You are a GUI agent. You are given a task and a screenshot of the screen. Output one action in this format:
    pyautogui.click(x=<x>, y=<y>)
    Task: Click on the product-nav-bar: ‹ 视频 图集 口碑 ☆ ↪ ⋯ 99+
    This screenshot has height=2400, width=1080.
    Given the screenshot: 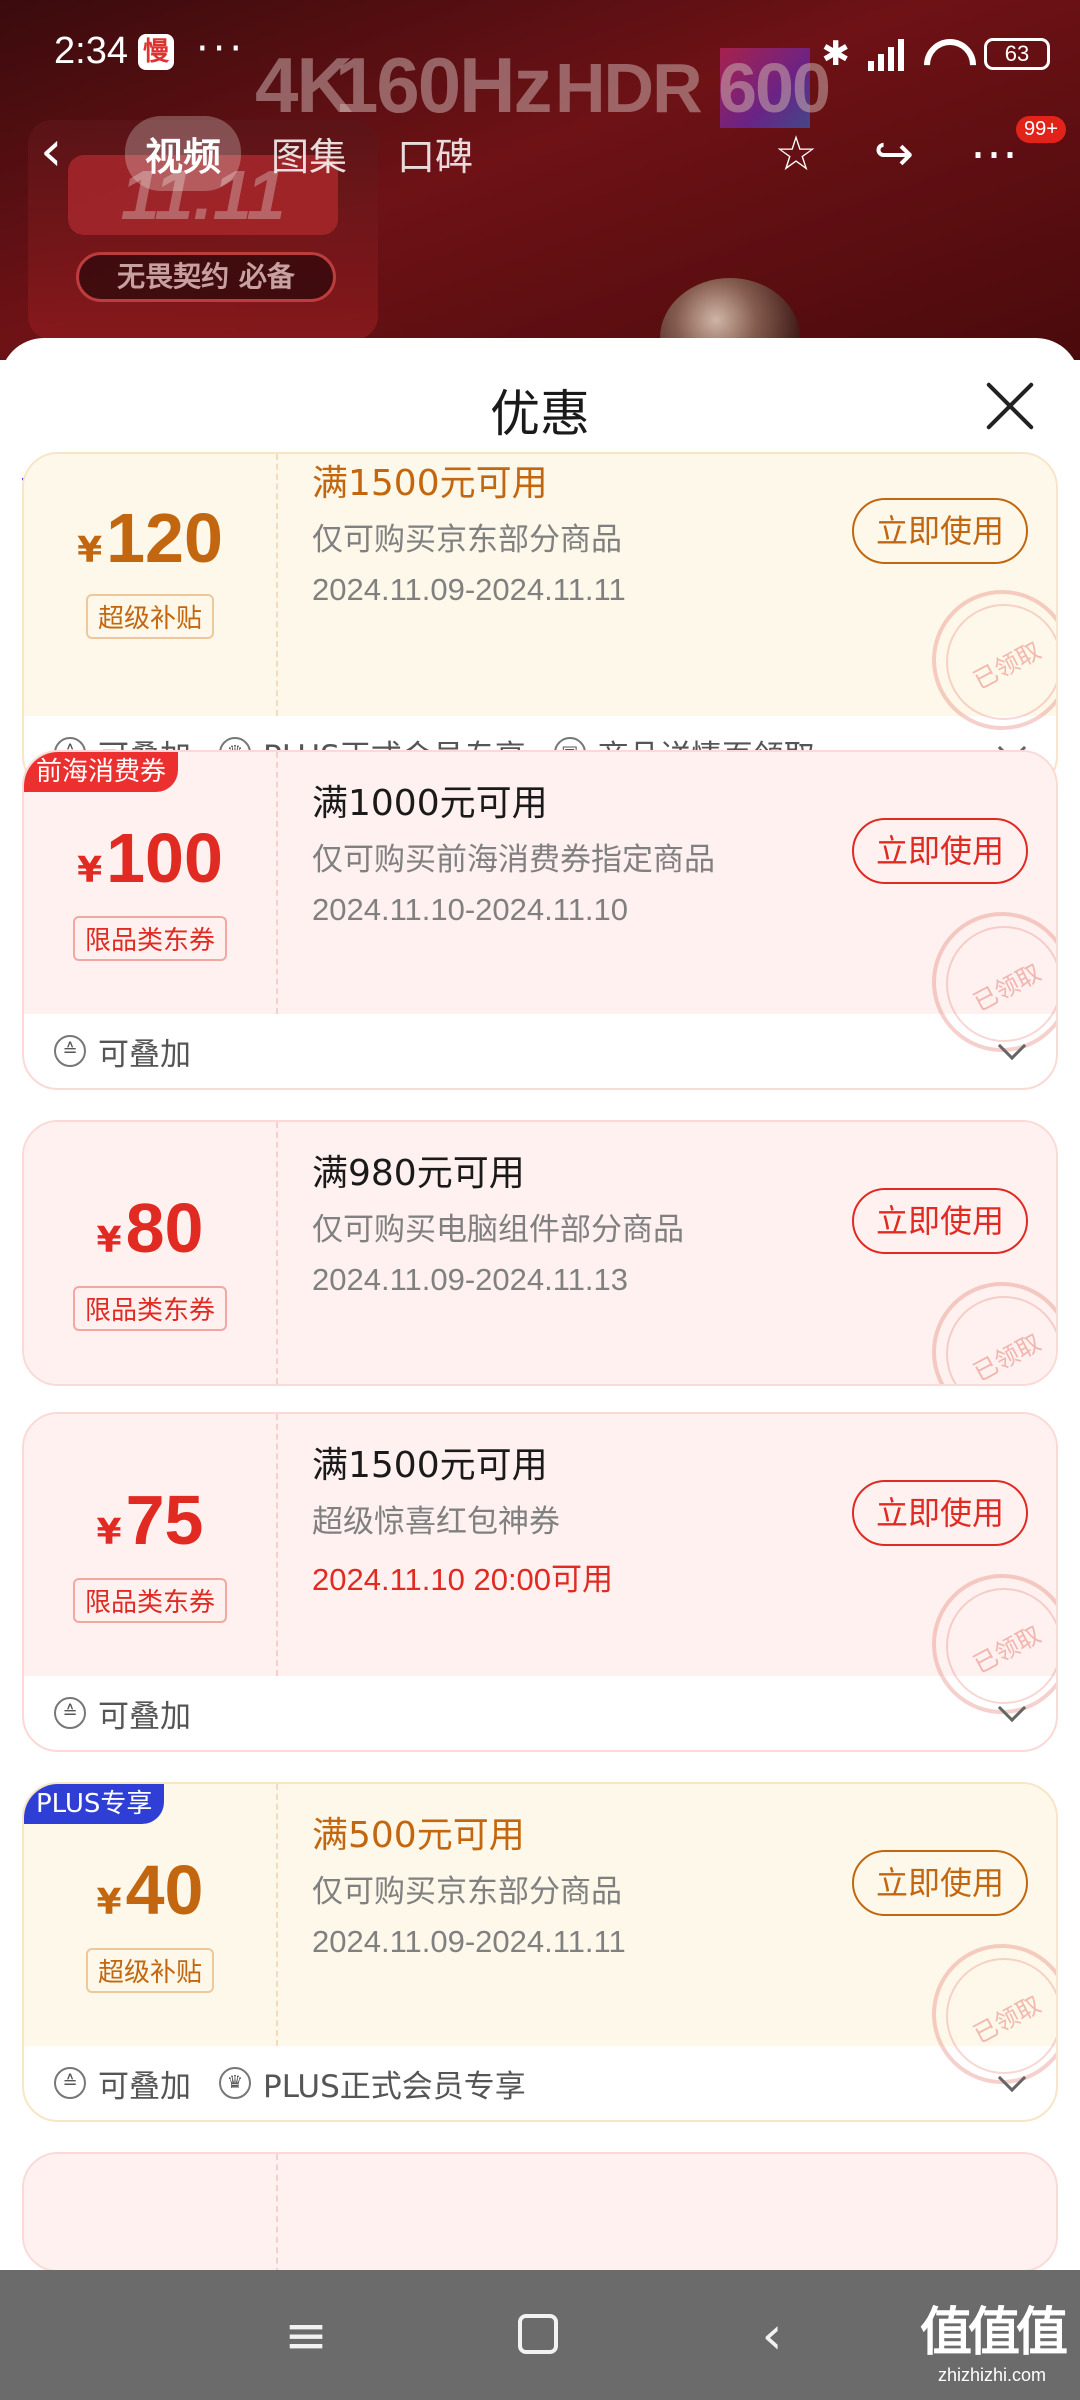 What is the action you would take?
    pyautogui.click(x=540, y=152)
    